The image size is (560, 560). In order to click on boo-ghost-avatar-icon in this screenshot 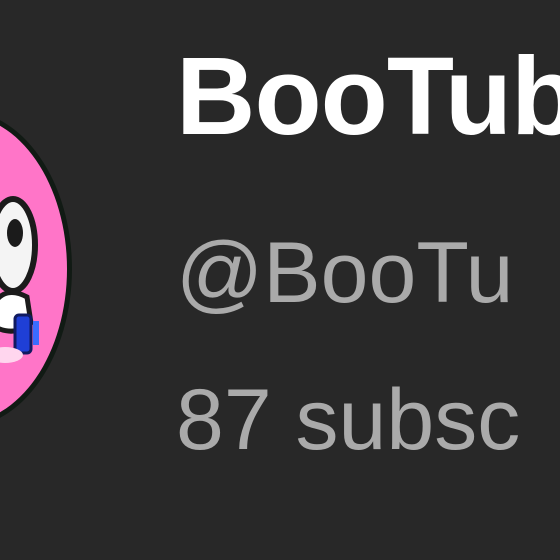, I will do `click(19, 279)`.